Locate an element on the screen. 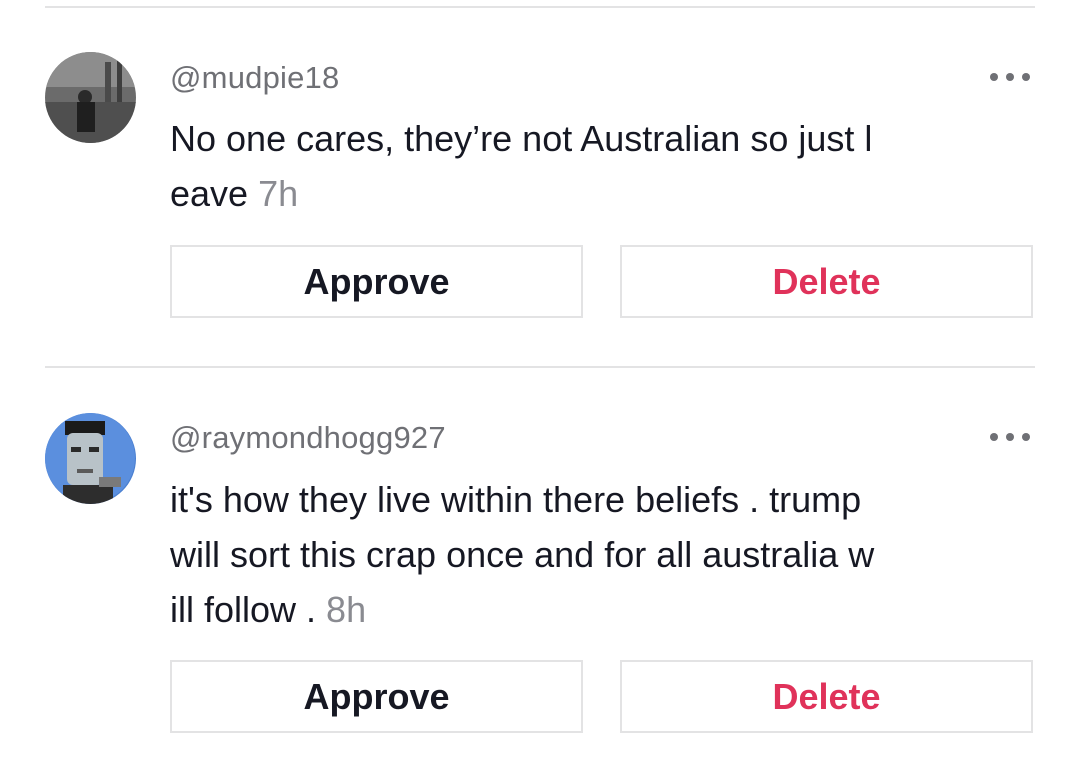 This screenshot has width=1080, height=775. comment-text-line: ill follow . is located at coordinates (248, 609).